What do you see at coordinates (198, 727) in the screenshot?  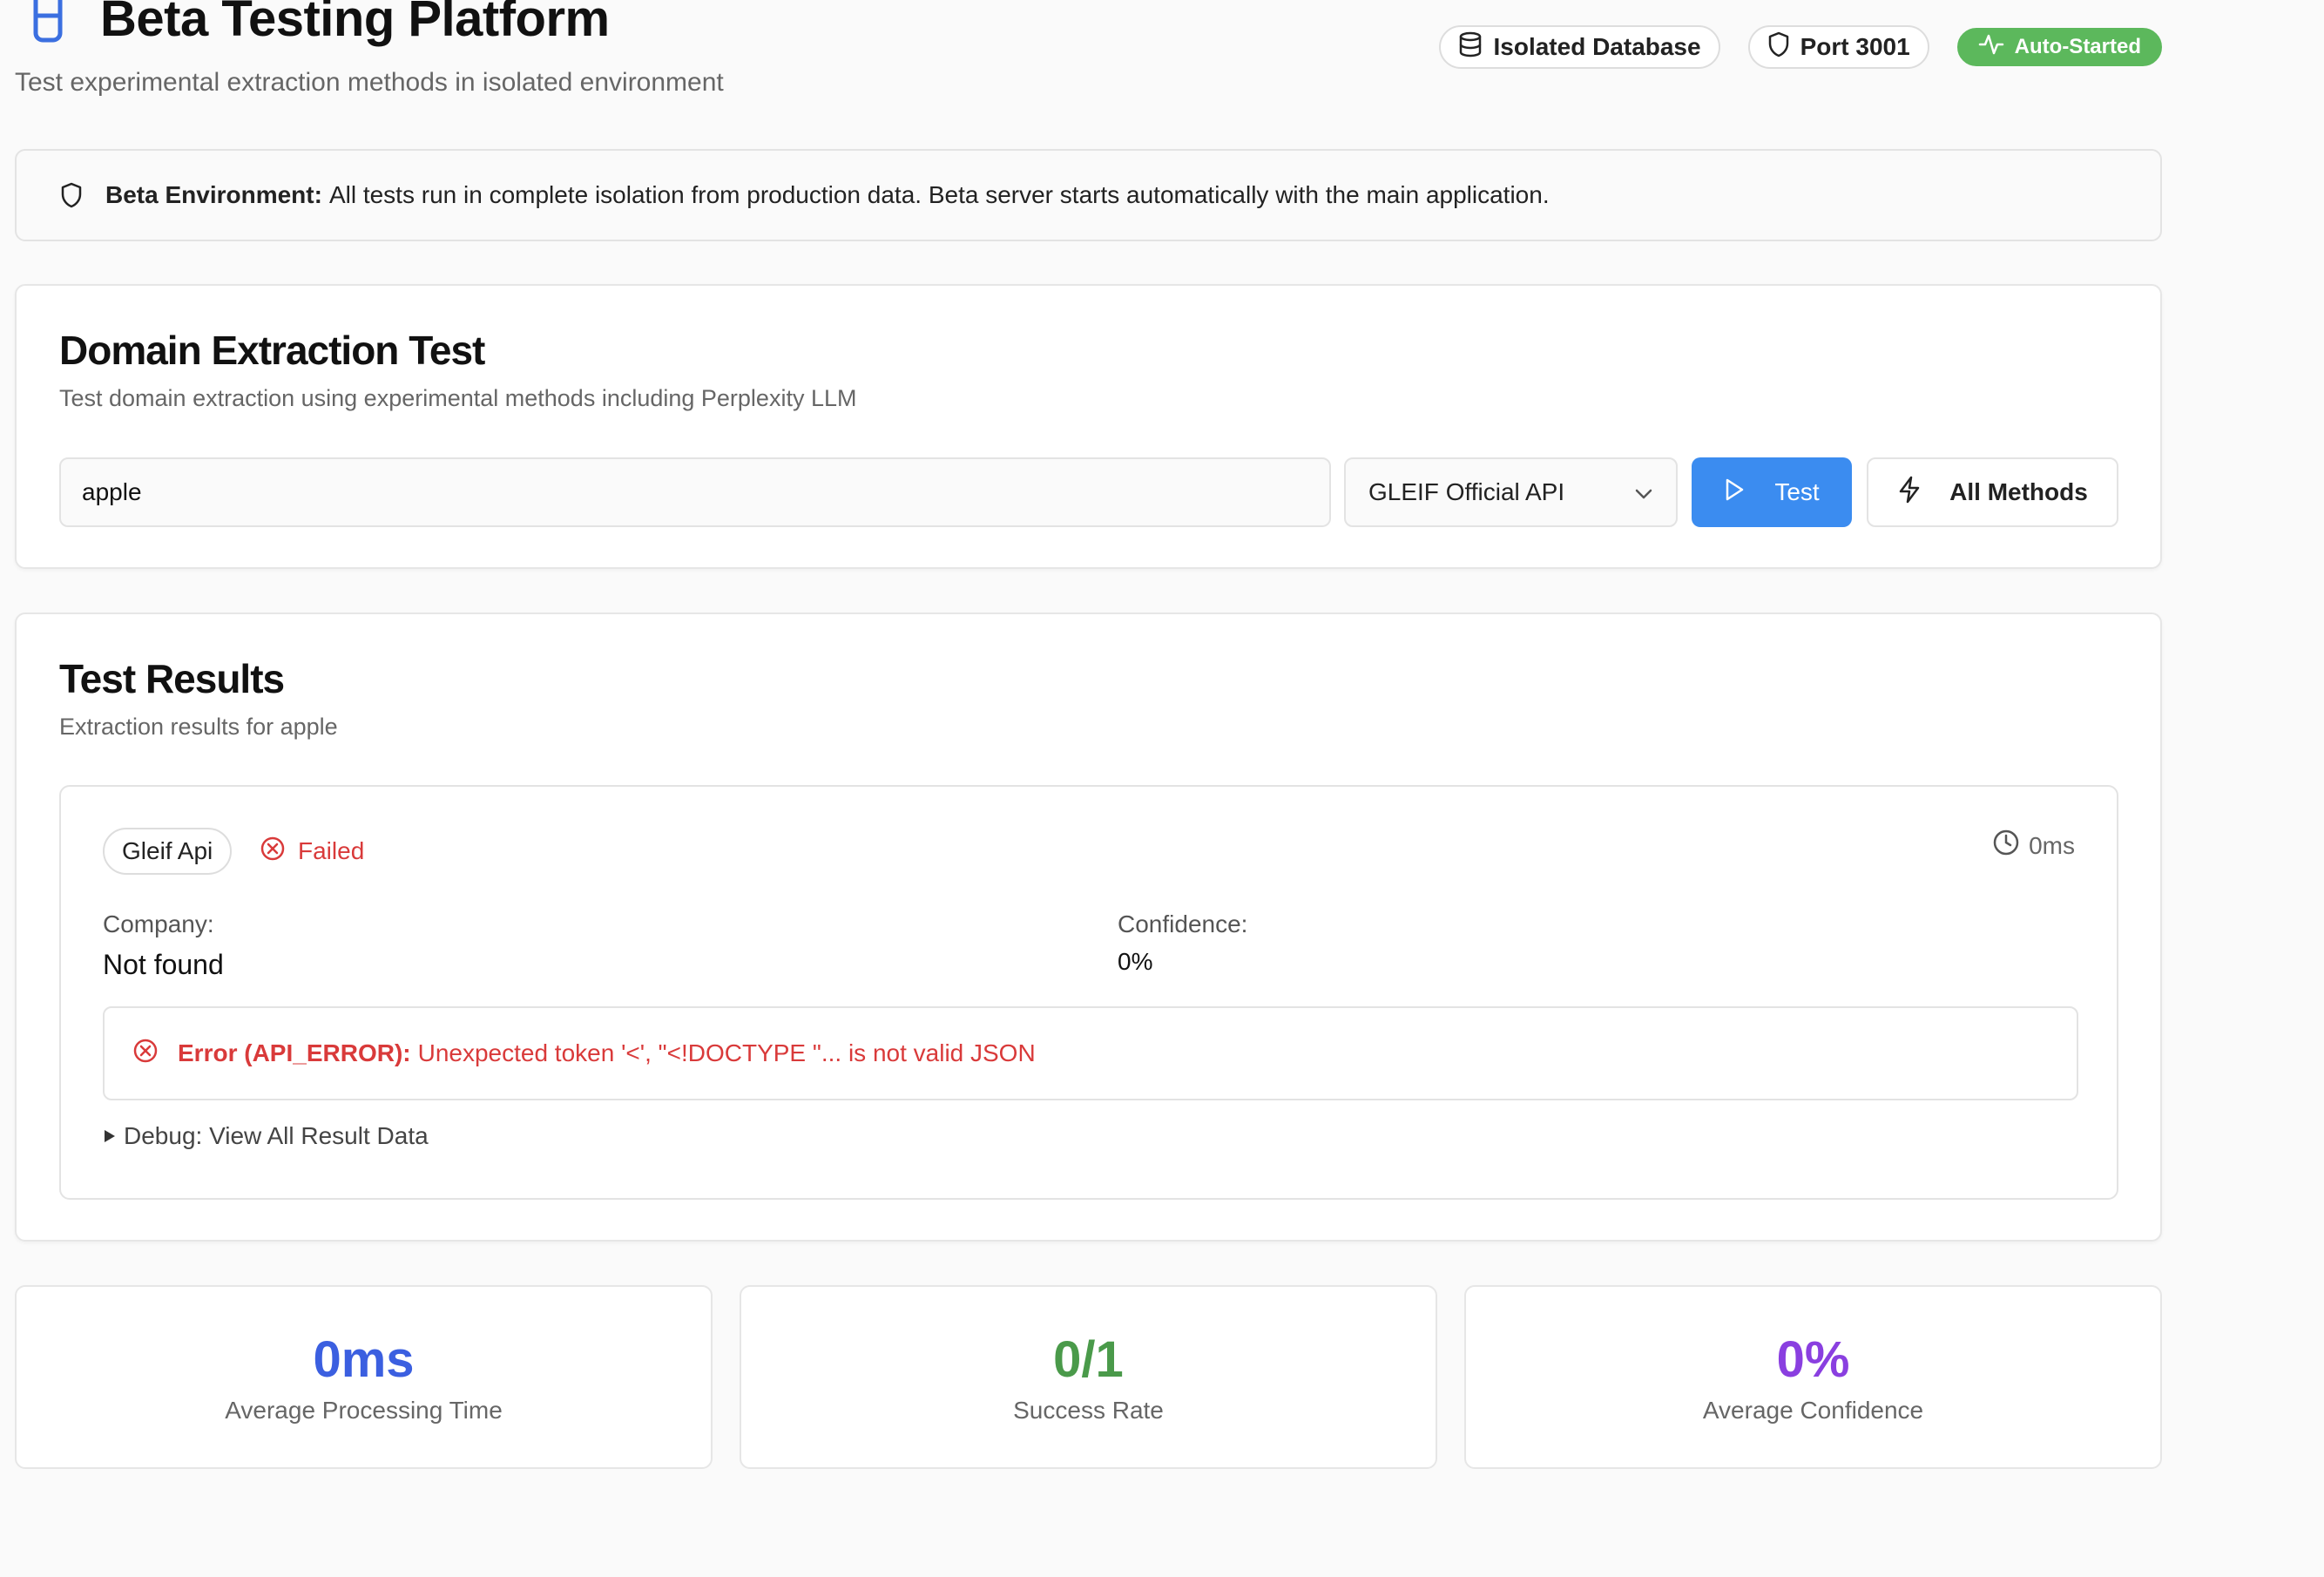 I see `results-description: Extraction results for apple` at bounding box center [198, 727].